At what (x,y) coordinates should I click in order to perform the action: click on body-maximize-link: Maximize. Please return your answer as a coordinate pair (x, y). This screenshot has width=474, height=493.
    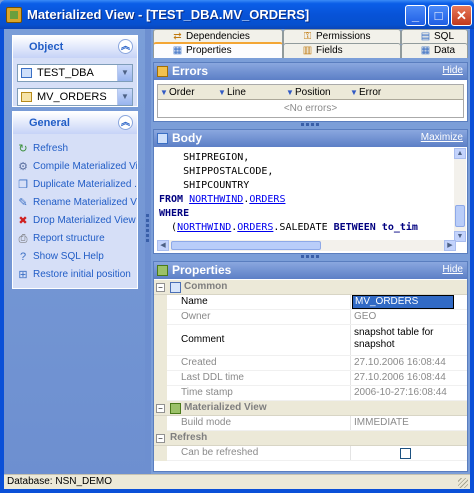
    Looking at the image, I should click on (442, 137).